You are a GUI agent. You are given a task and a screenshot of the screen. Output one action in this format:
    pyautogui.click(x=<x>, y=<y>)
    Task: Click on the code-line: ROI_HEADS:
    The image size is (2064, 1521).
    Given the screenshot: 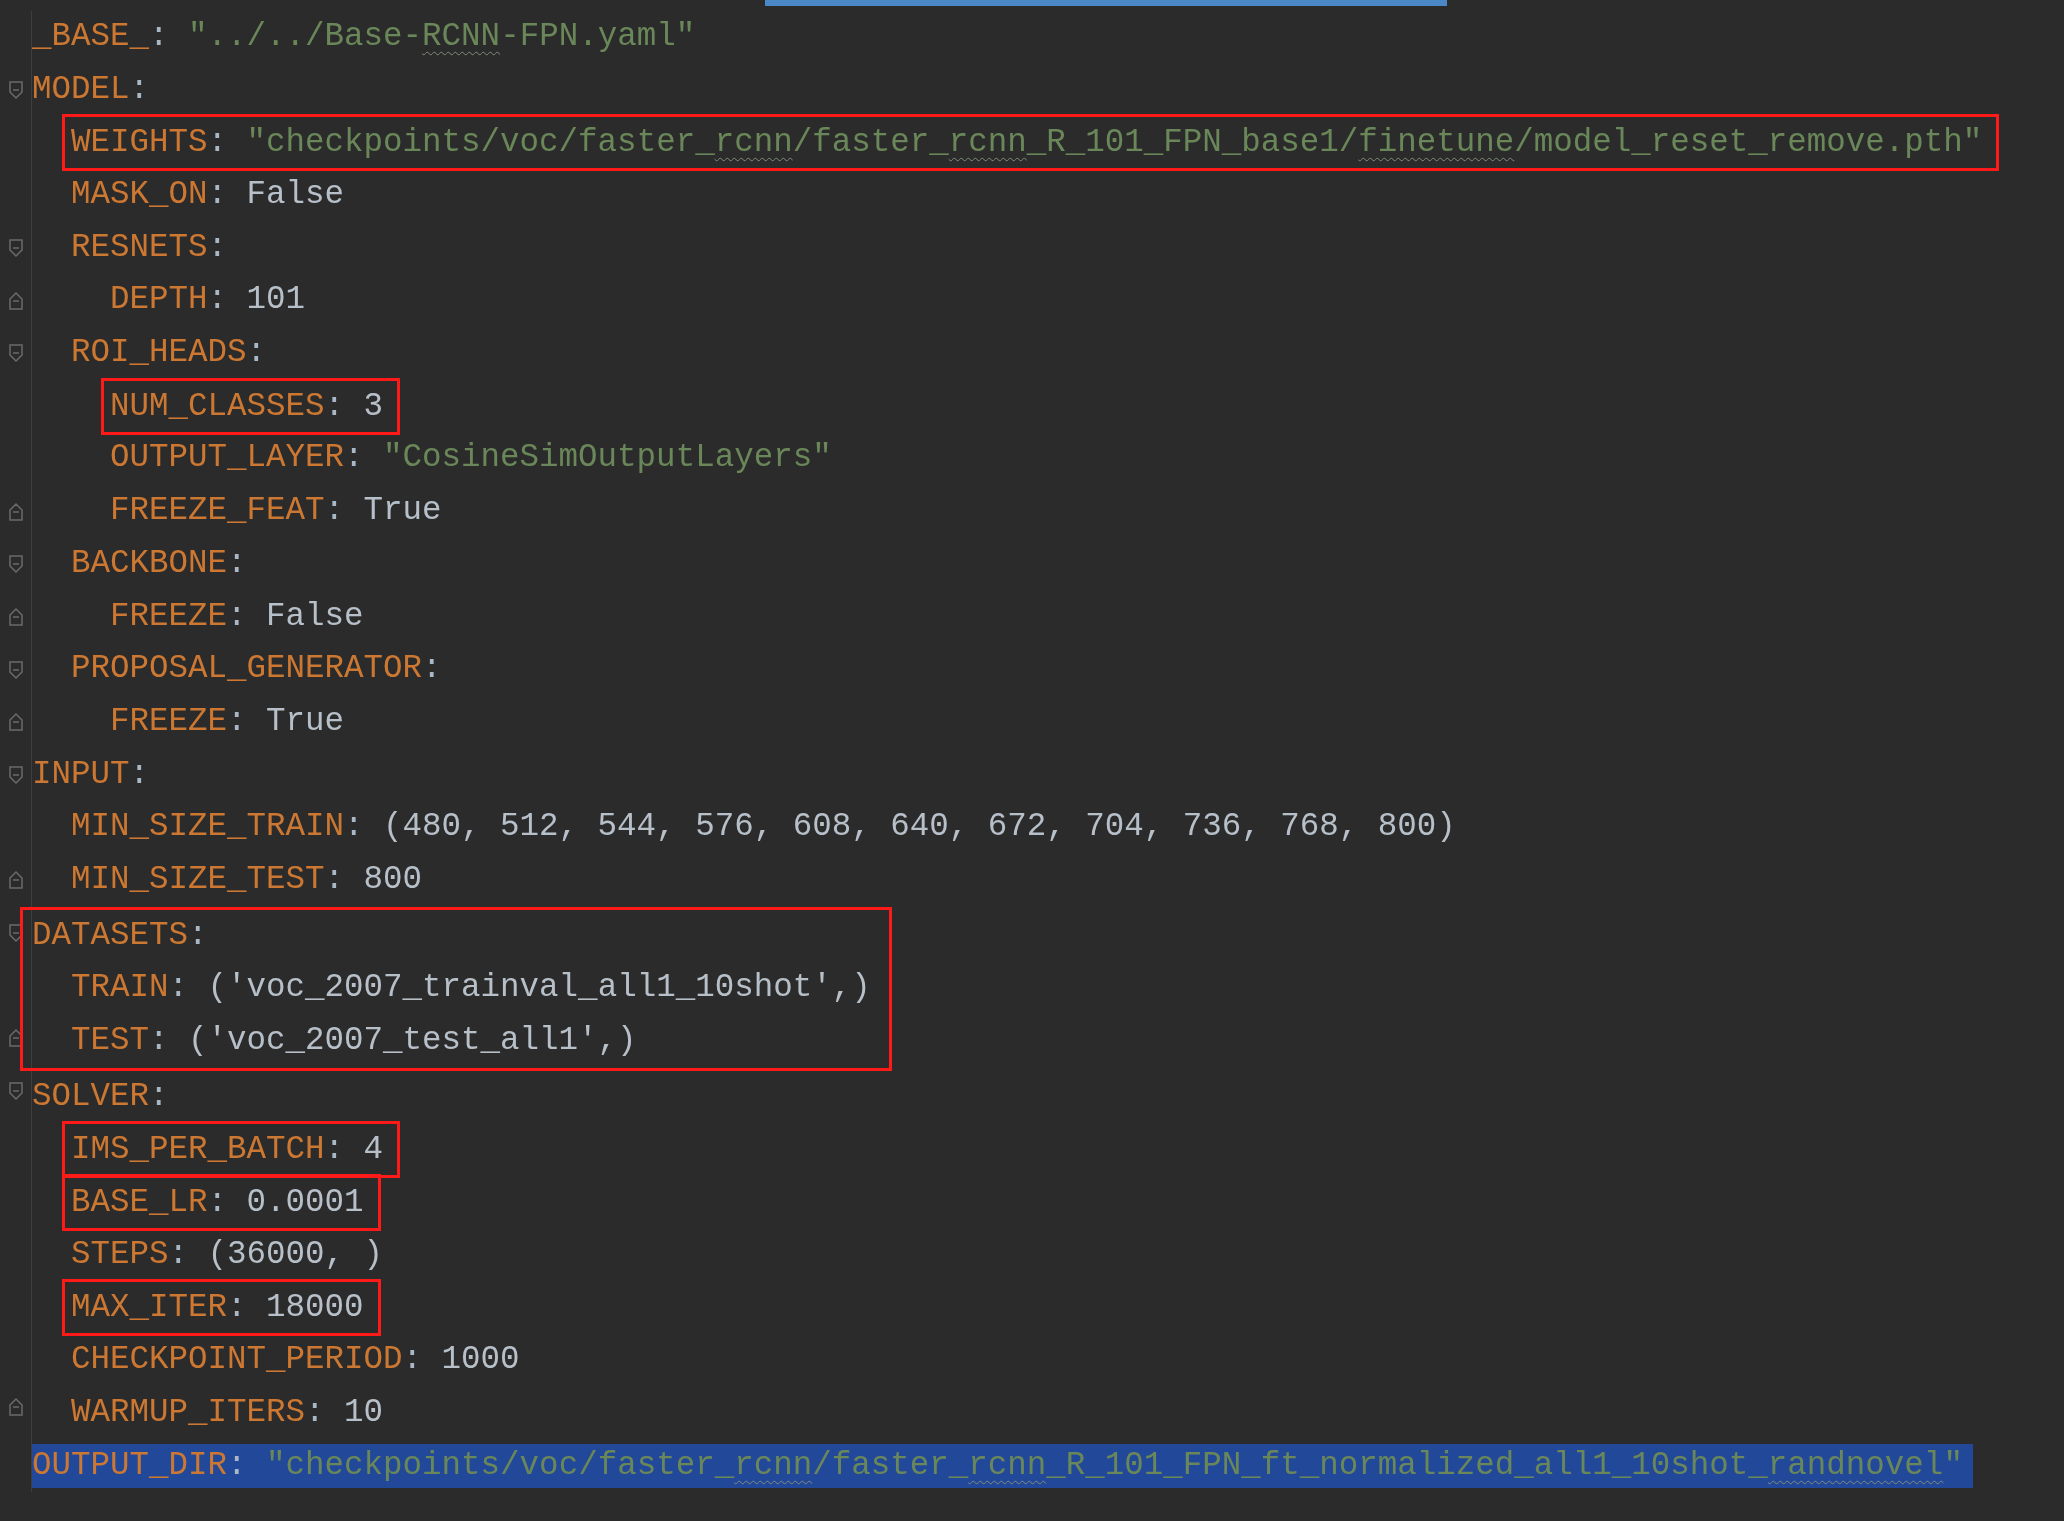 What is the action you would take?
    pyautogui.click(x=169, y=353)
    